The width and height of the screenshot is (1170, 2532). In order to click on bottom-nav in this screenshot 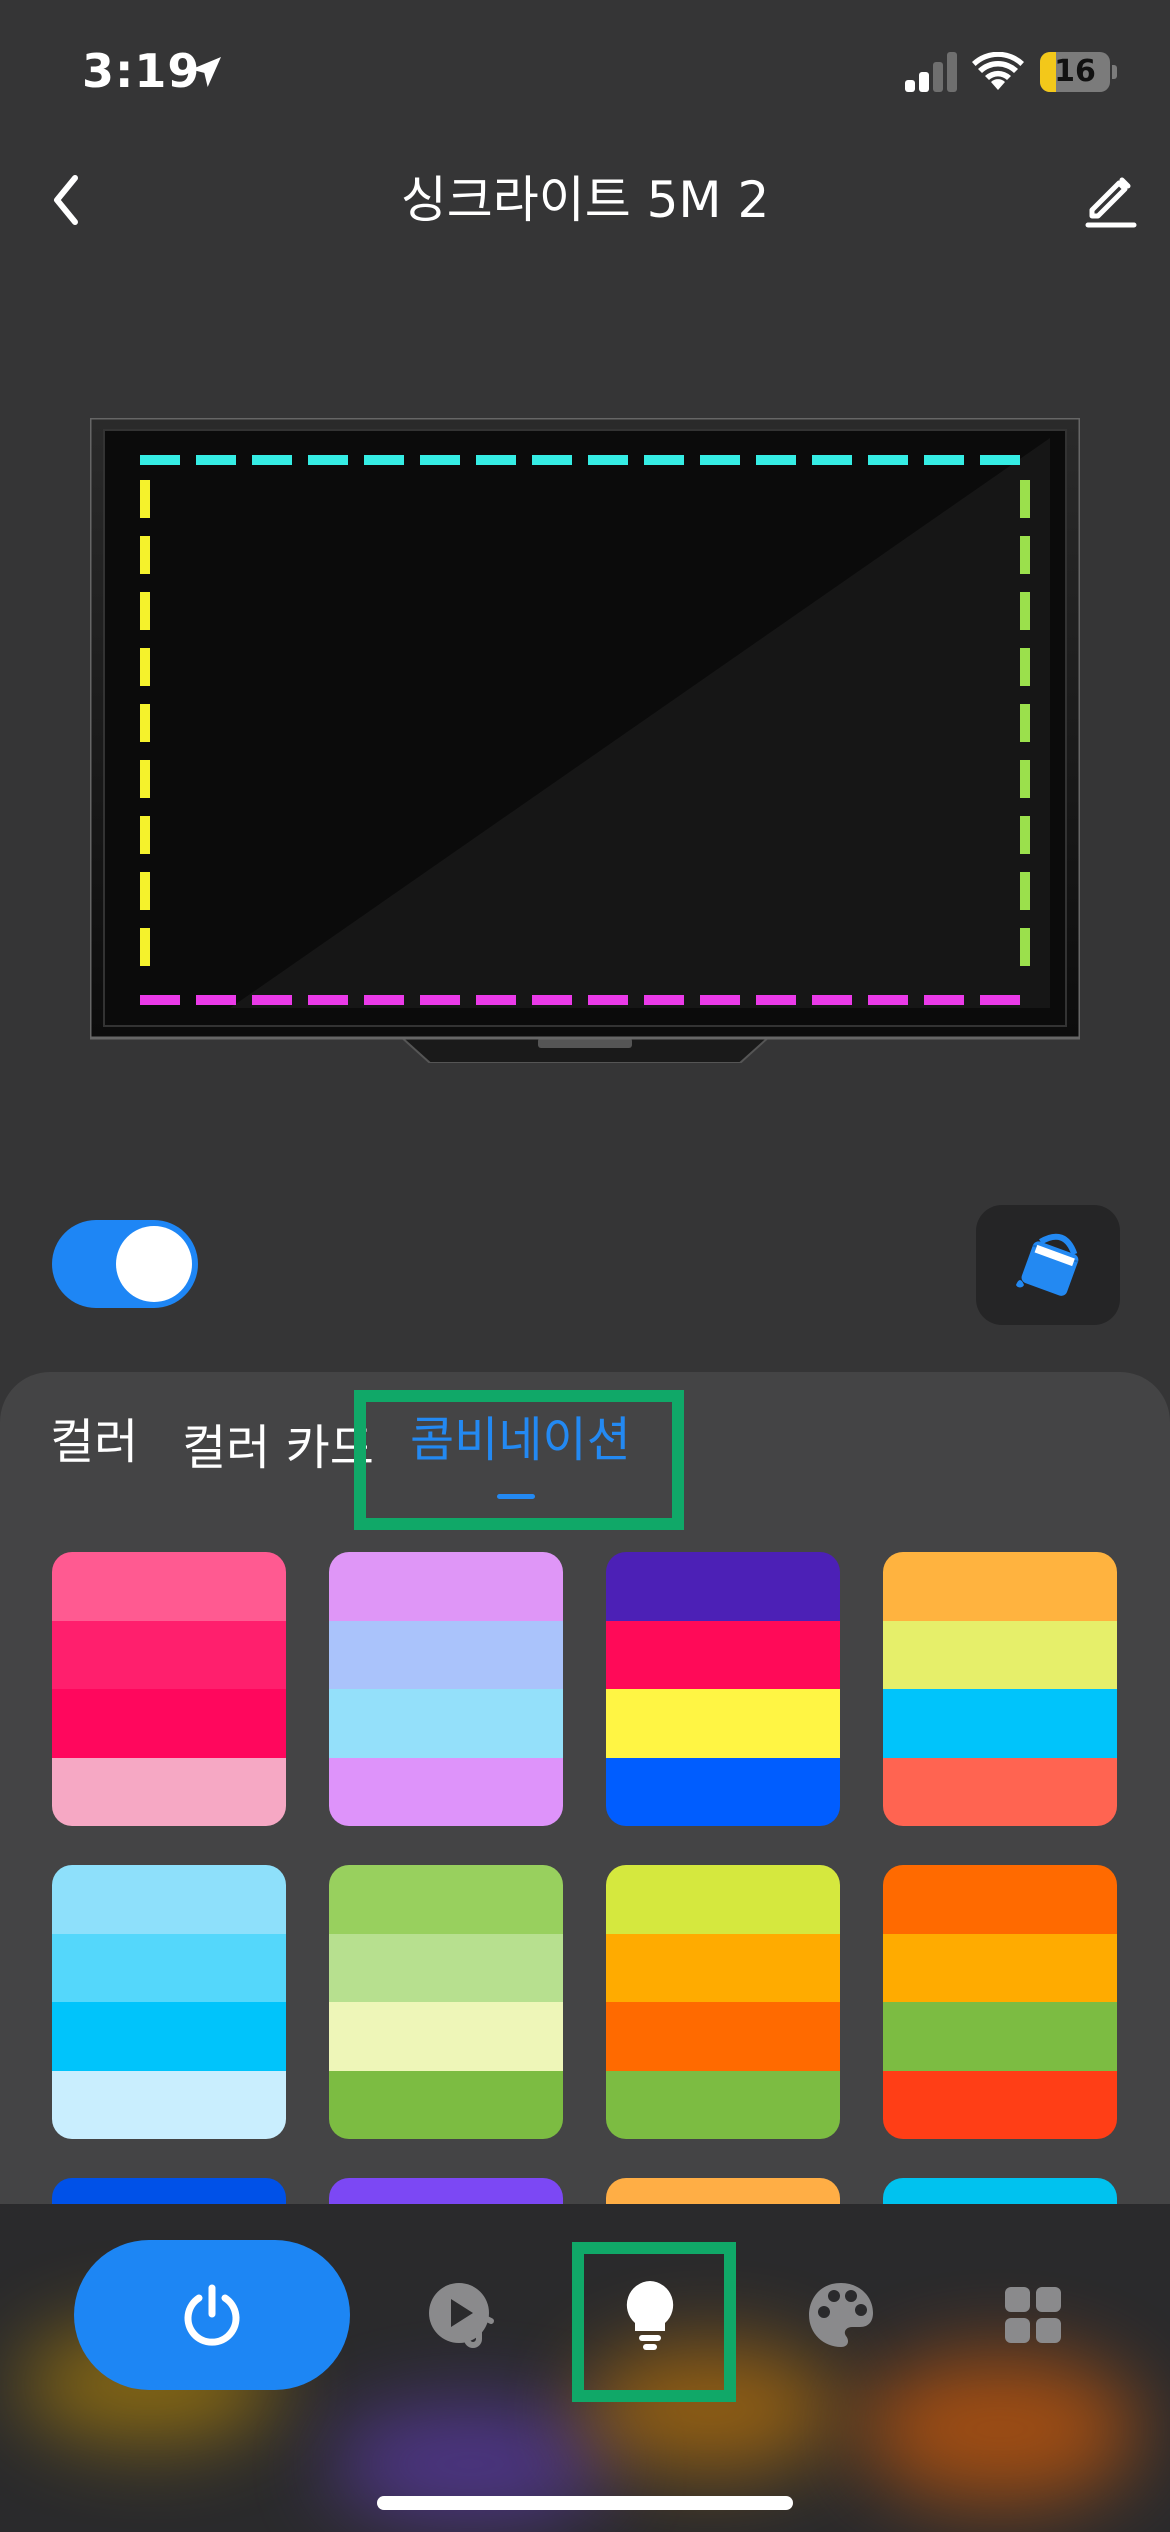, I will do `click(585, 2368)`.